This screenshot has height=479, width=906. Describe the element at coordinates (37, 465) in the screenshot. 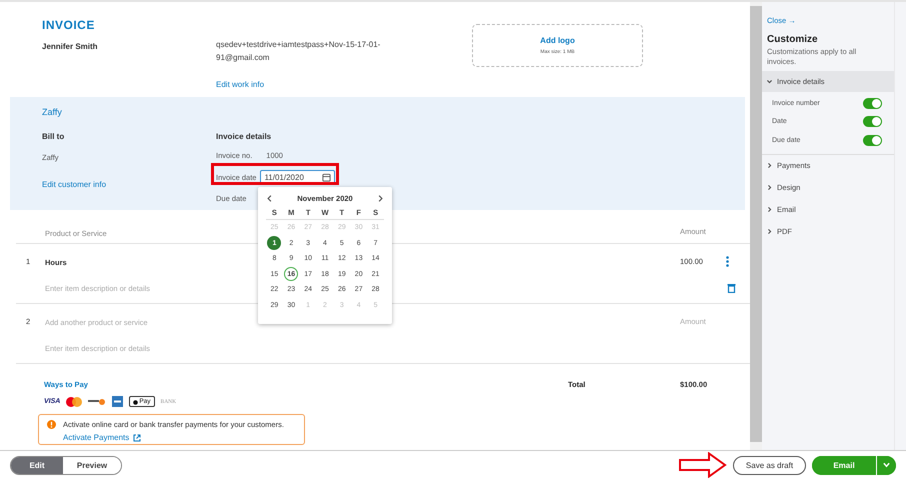

I see `mode-tab: Edit` at that location.